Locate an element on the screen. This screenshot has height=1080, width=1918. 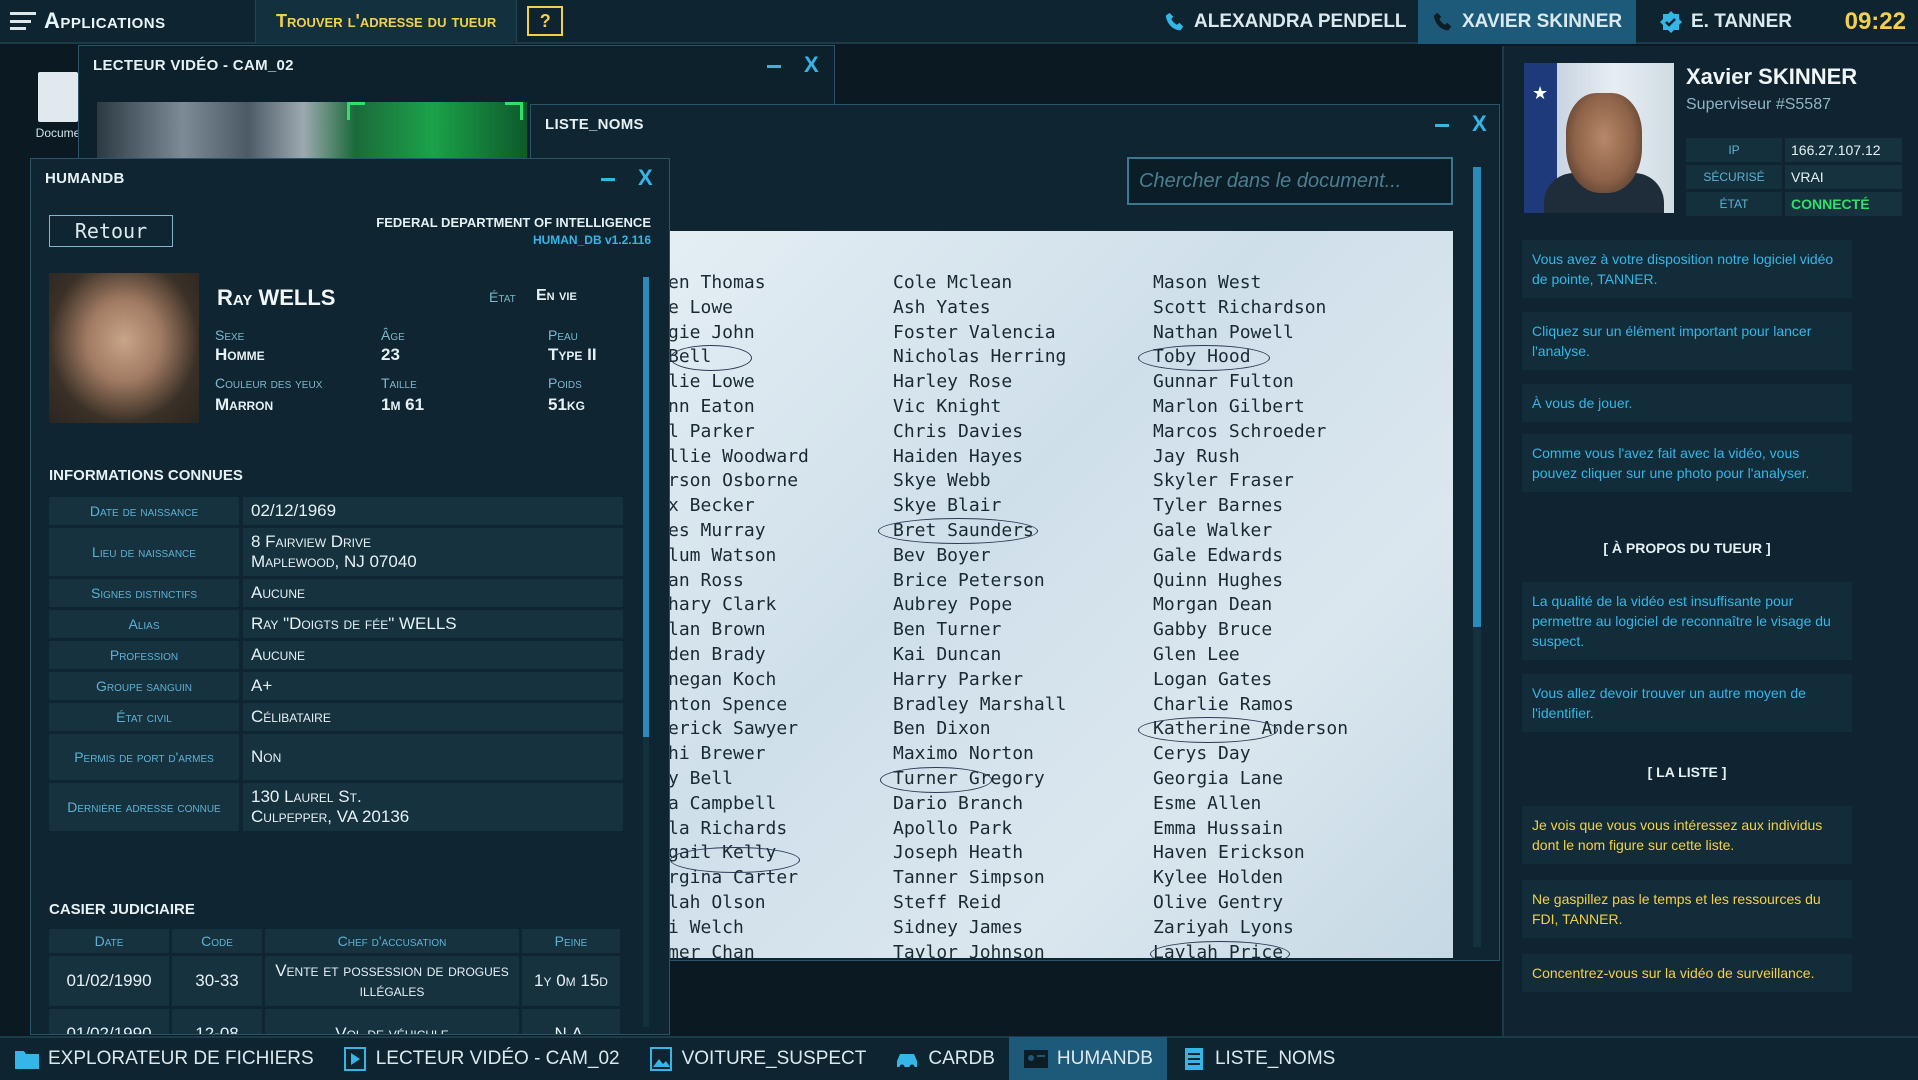
mission-objective: Trouver l'adresse du tueur is located at coordinates (386, 21).